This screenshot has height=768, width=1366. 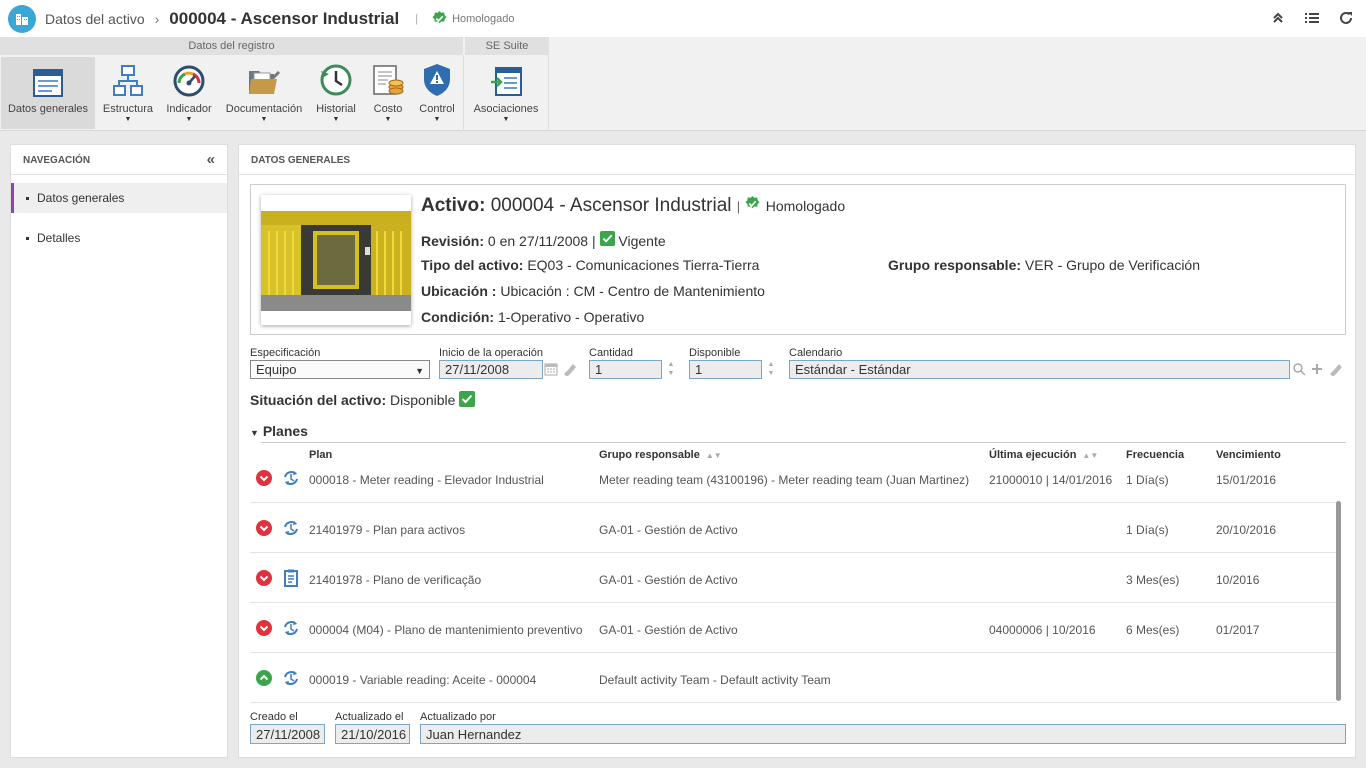 I want to click on calendario-input: Estándar - Estándar, so click(x=1039, y=369).